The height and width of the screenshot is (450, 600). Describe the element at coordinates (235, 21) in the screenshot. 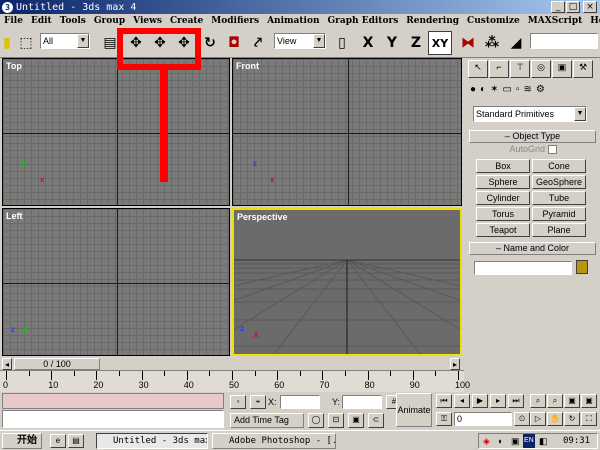

I see `menu-modifiers: Modifiers` at that location.